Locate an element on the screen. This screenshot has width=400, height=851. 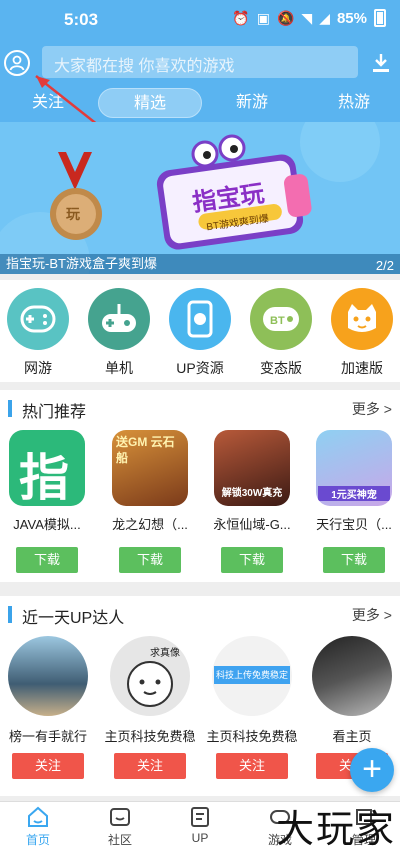
category-speed-version: 加速版 is located at coordinates (362, 333).